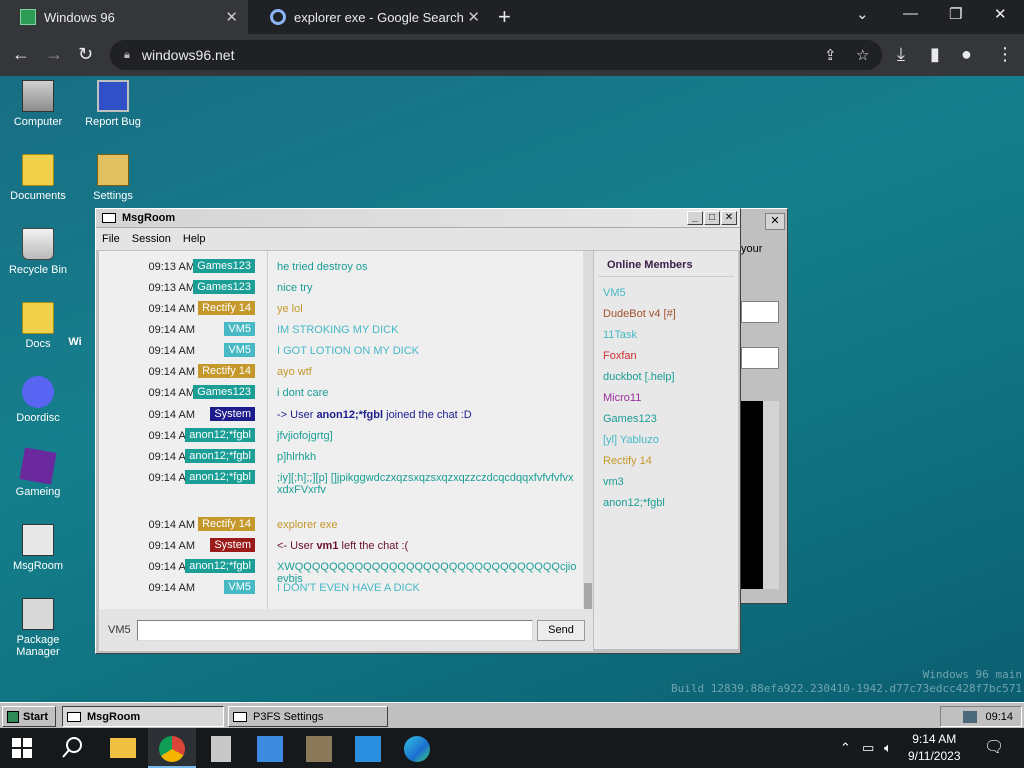  Describe the element at coordinates (910, 13) in the screenshot. I see `minimize-icon: —` at that location.